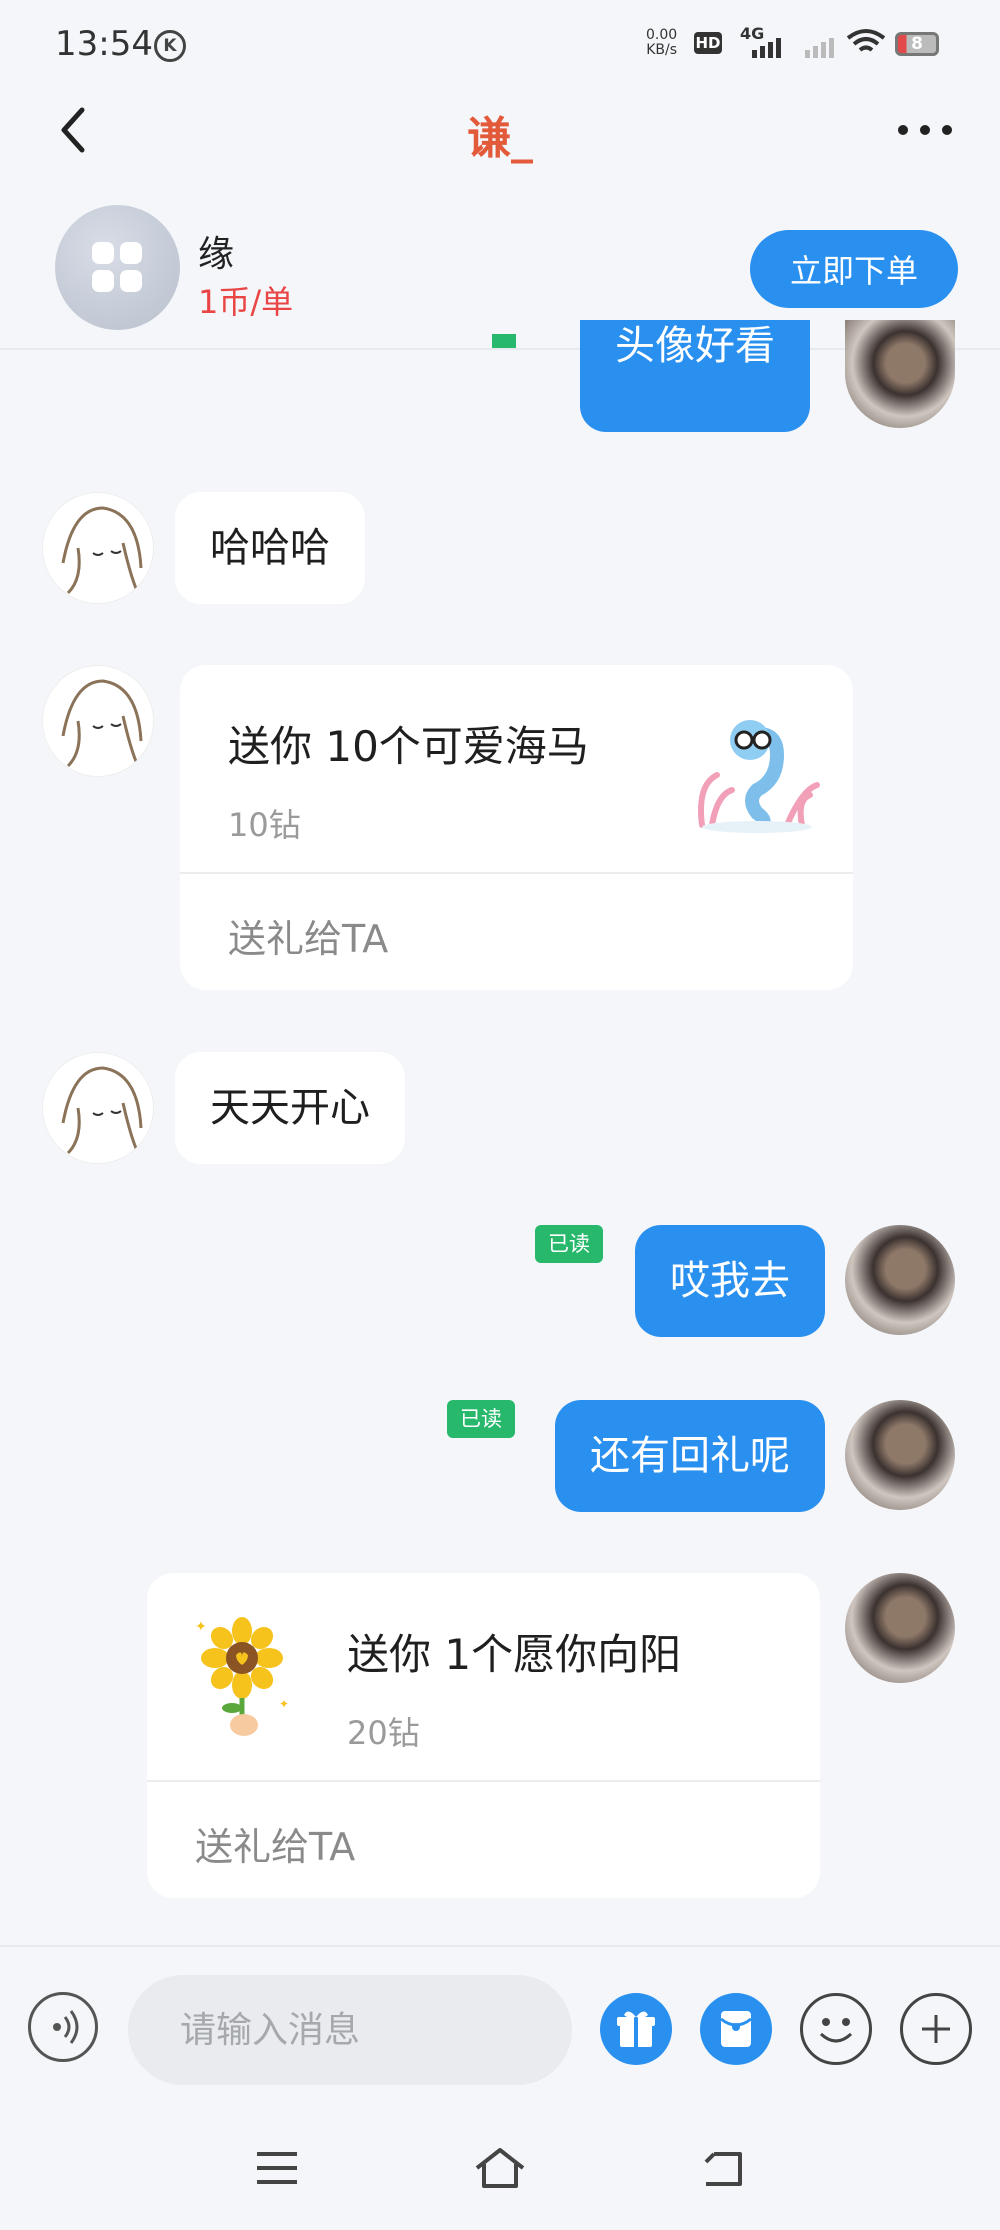  I want to click on more-horizontal-icon, so click(925, 130).